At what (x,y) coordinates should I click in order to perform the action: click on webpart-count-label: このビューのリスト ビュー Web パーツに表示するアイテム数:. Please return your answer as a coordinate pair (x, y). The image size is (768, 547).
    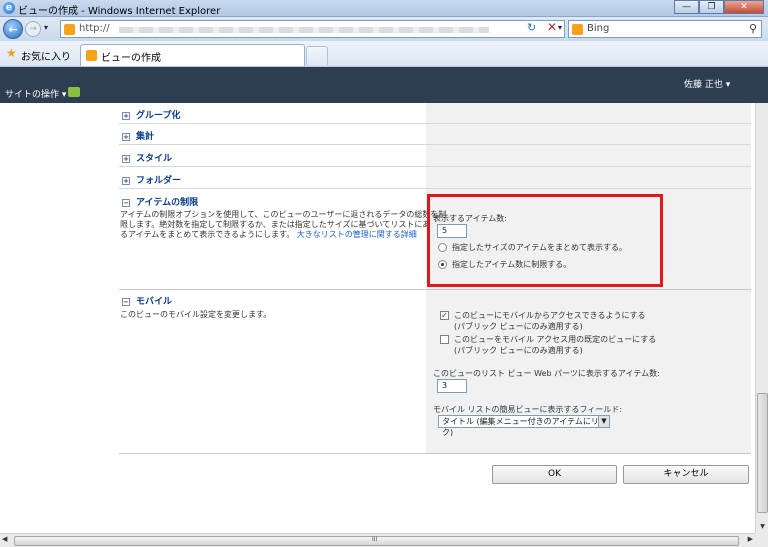
    Looking at the image, I should click on (546, 373).